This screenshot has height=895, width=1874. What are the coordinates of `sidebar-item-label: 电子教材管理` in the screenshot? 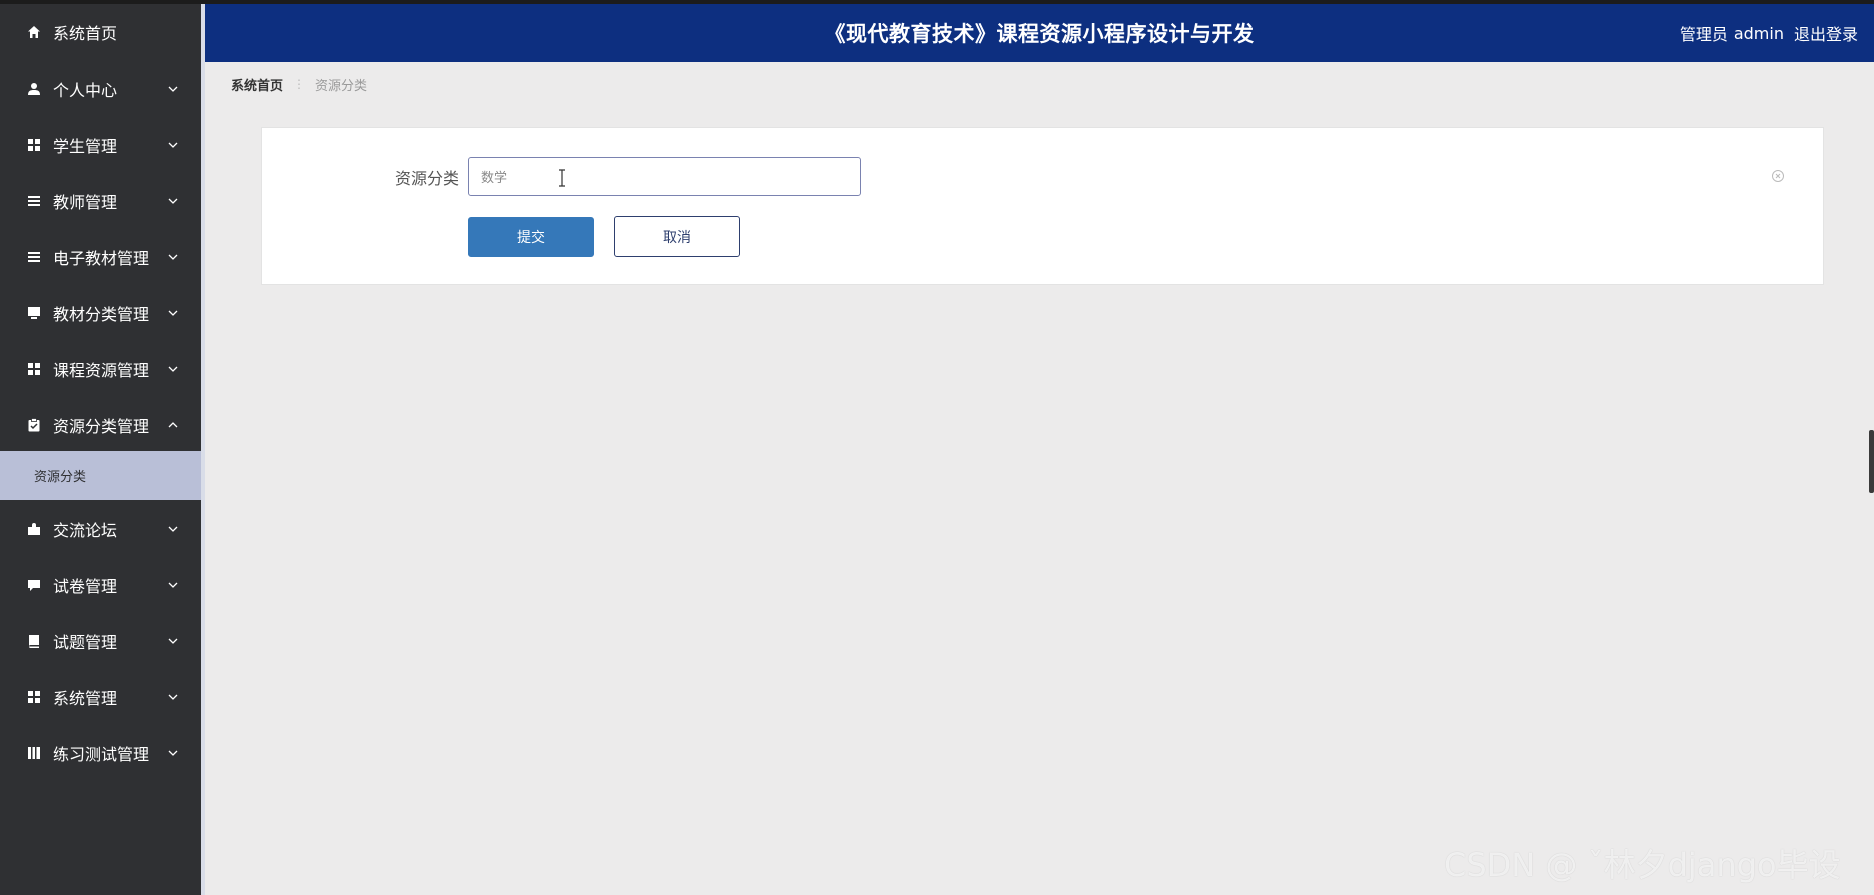 It's located at (101, 258).